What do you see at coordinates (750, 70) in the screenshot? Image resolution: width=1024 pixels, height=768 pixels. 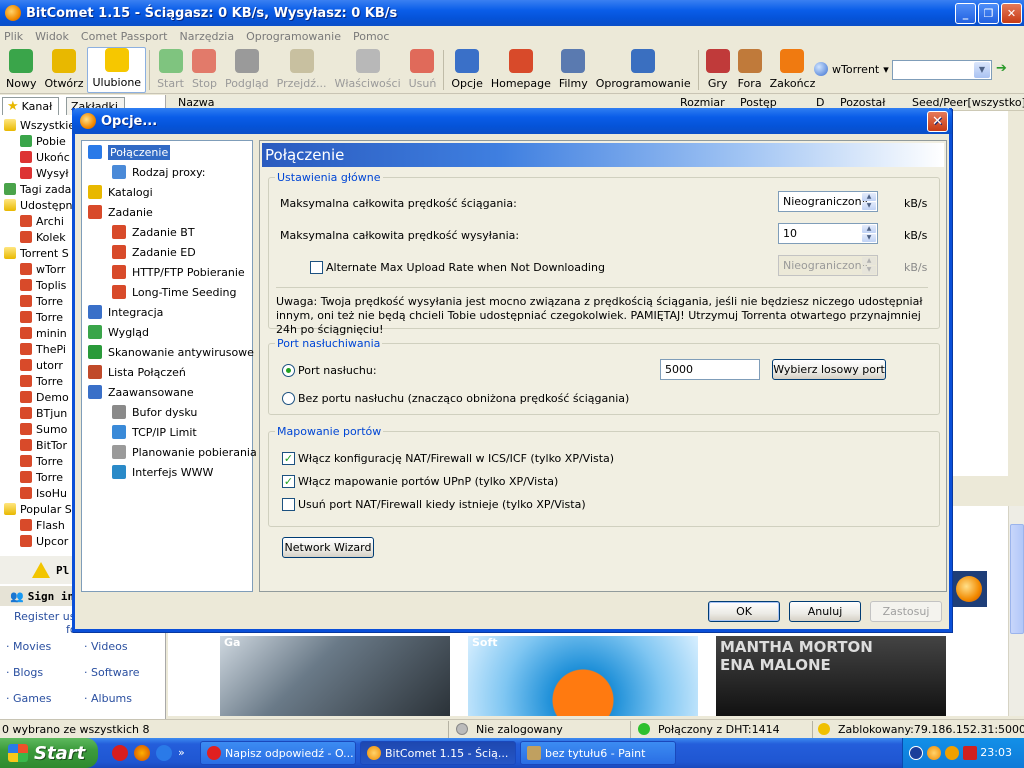 I see `toolbar-button-forum: Fora` at bounding box center [750, 70].